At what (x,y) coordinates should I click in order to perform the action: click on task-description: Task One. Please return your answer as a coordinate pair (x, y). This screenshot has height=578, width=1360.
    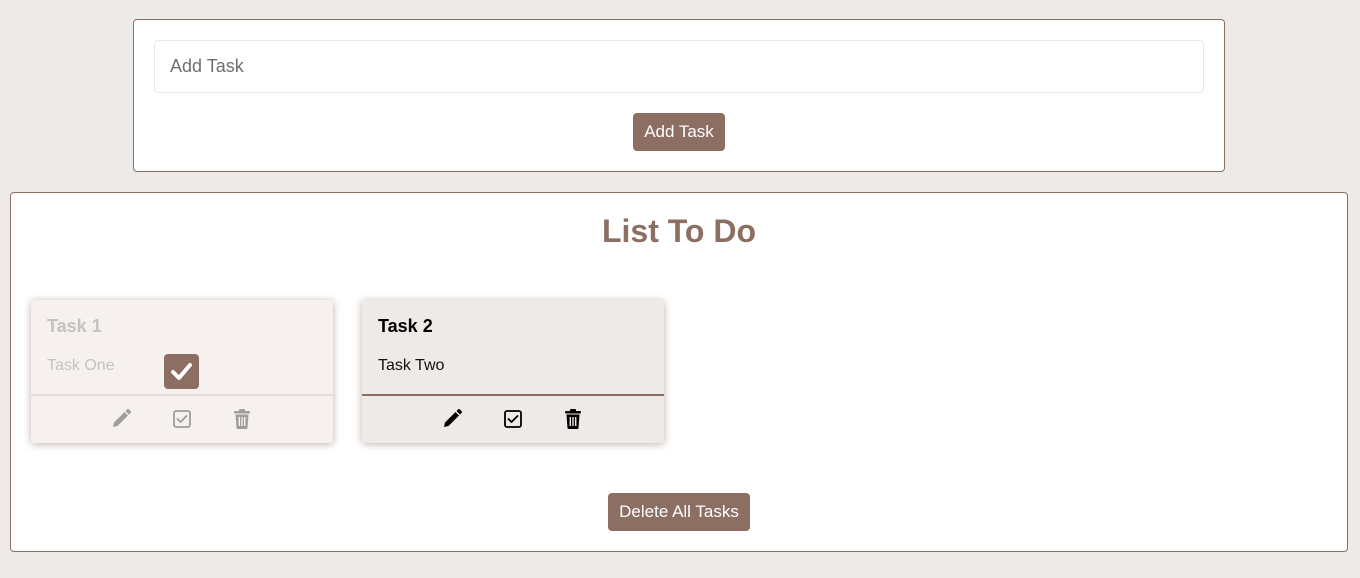
    Looking at the image, I should click on (81, 365).